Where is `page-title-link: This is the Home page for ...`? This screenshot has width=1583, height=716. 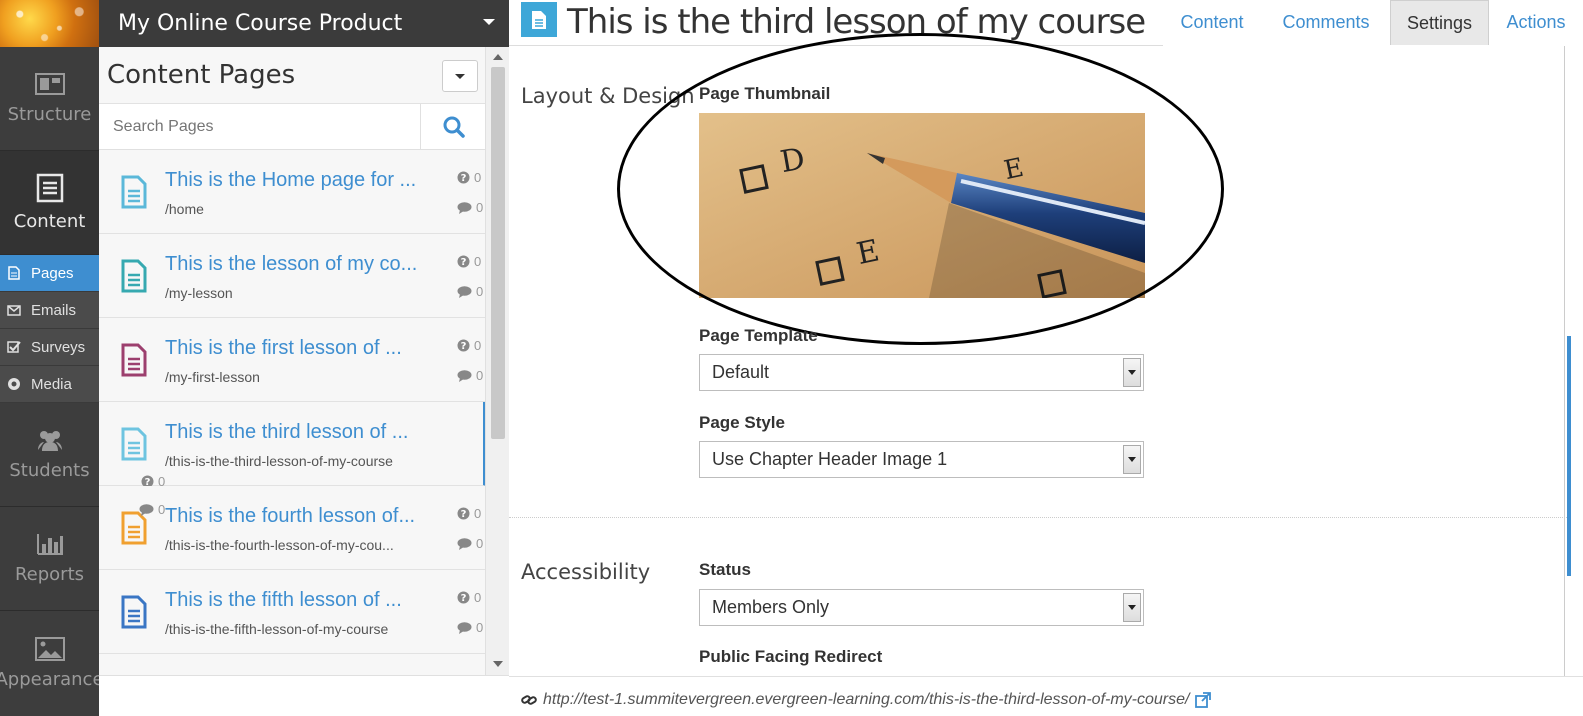 page-title-link: This is the Home page for ... is located at coordinates (295, 180).